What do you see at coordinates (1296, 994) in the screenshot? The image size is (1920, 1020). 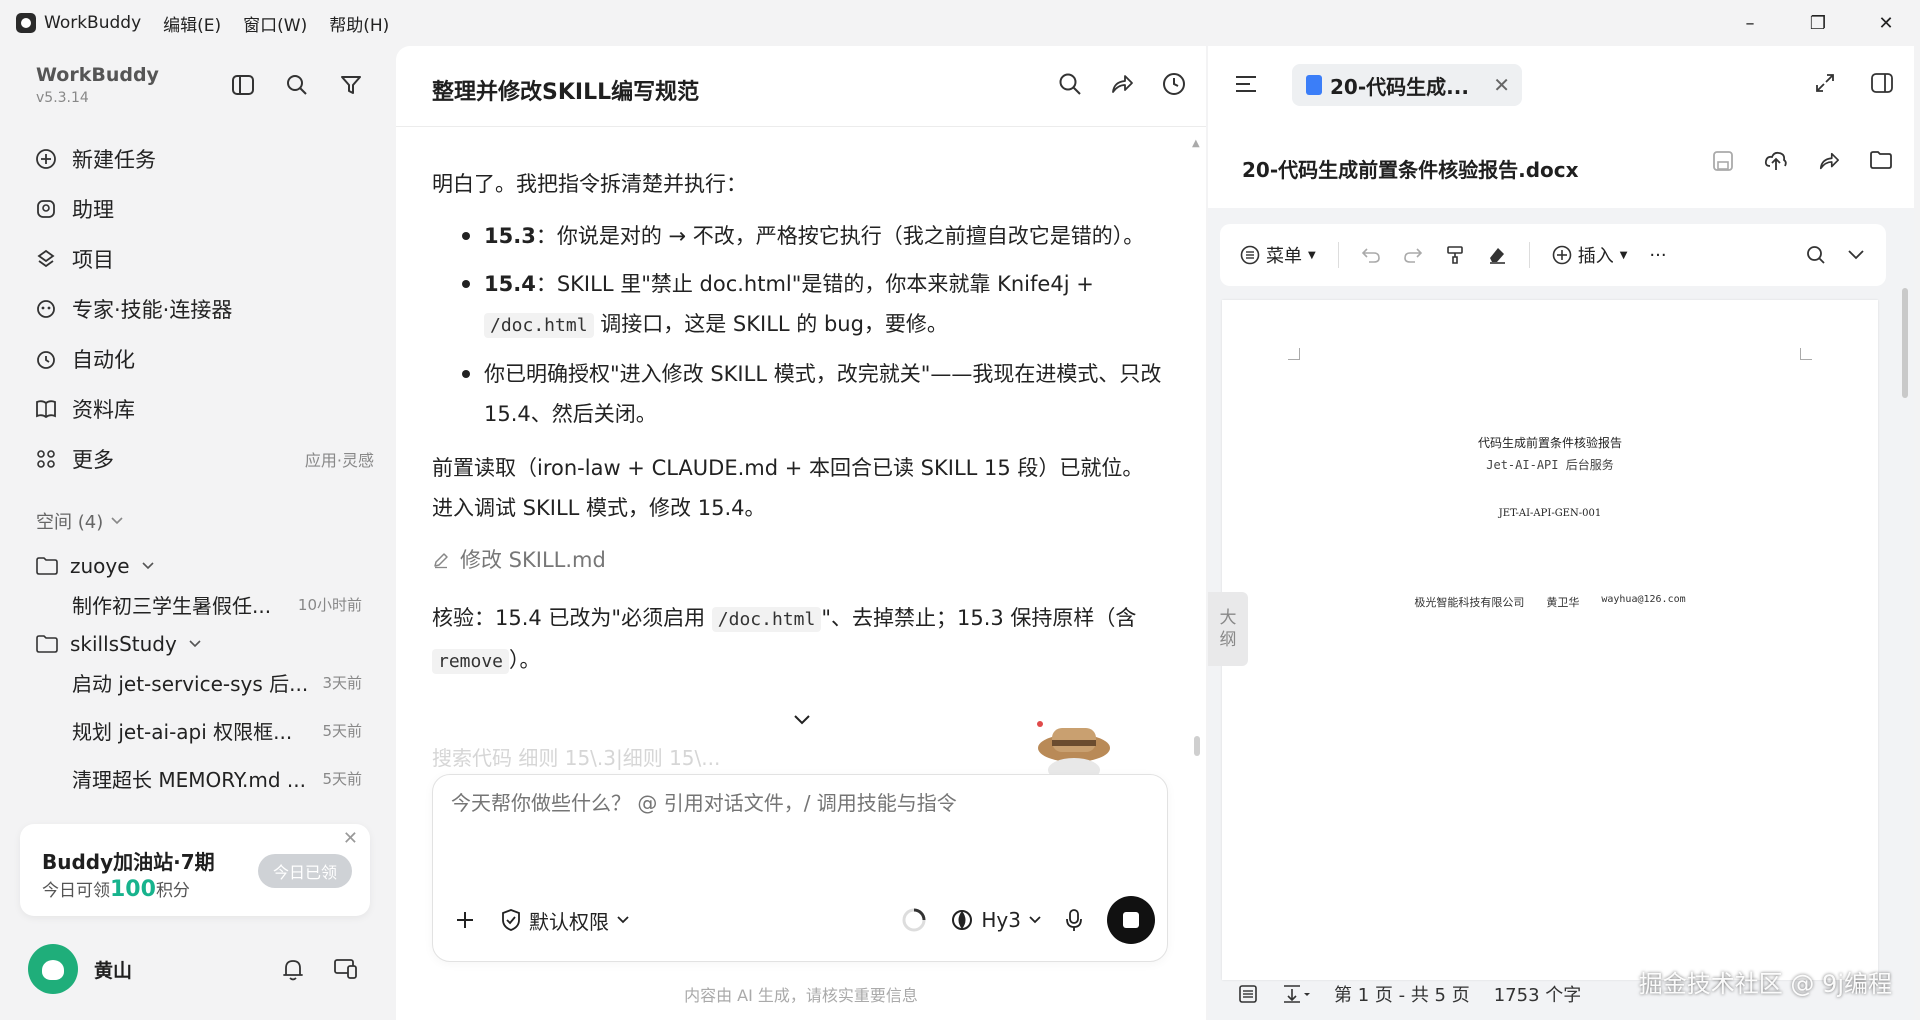 I see `page-layout-icon` at bounding box center [1296, 994].